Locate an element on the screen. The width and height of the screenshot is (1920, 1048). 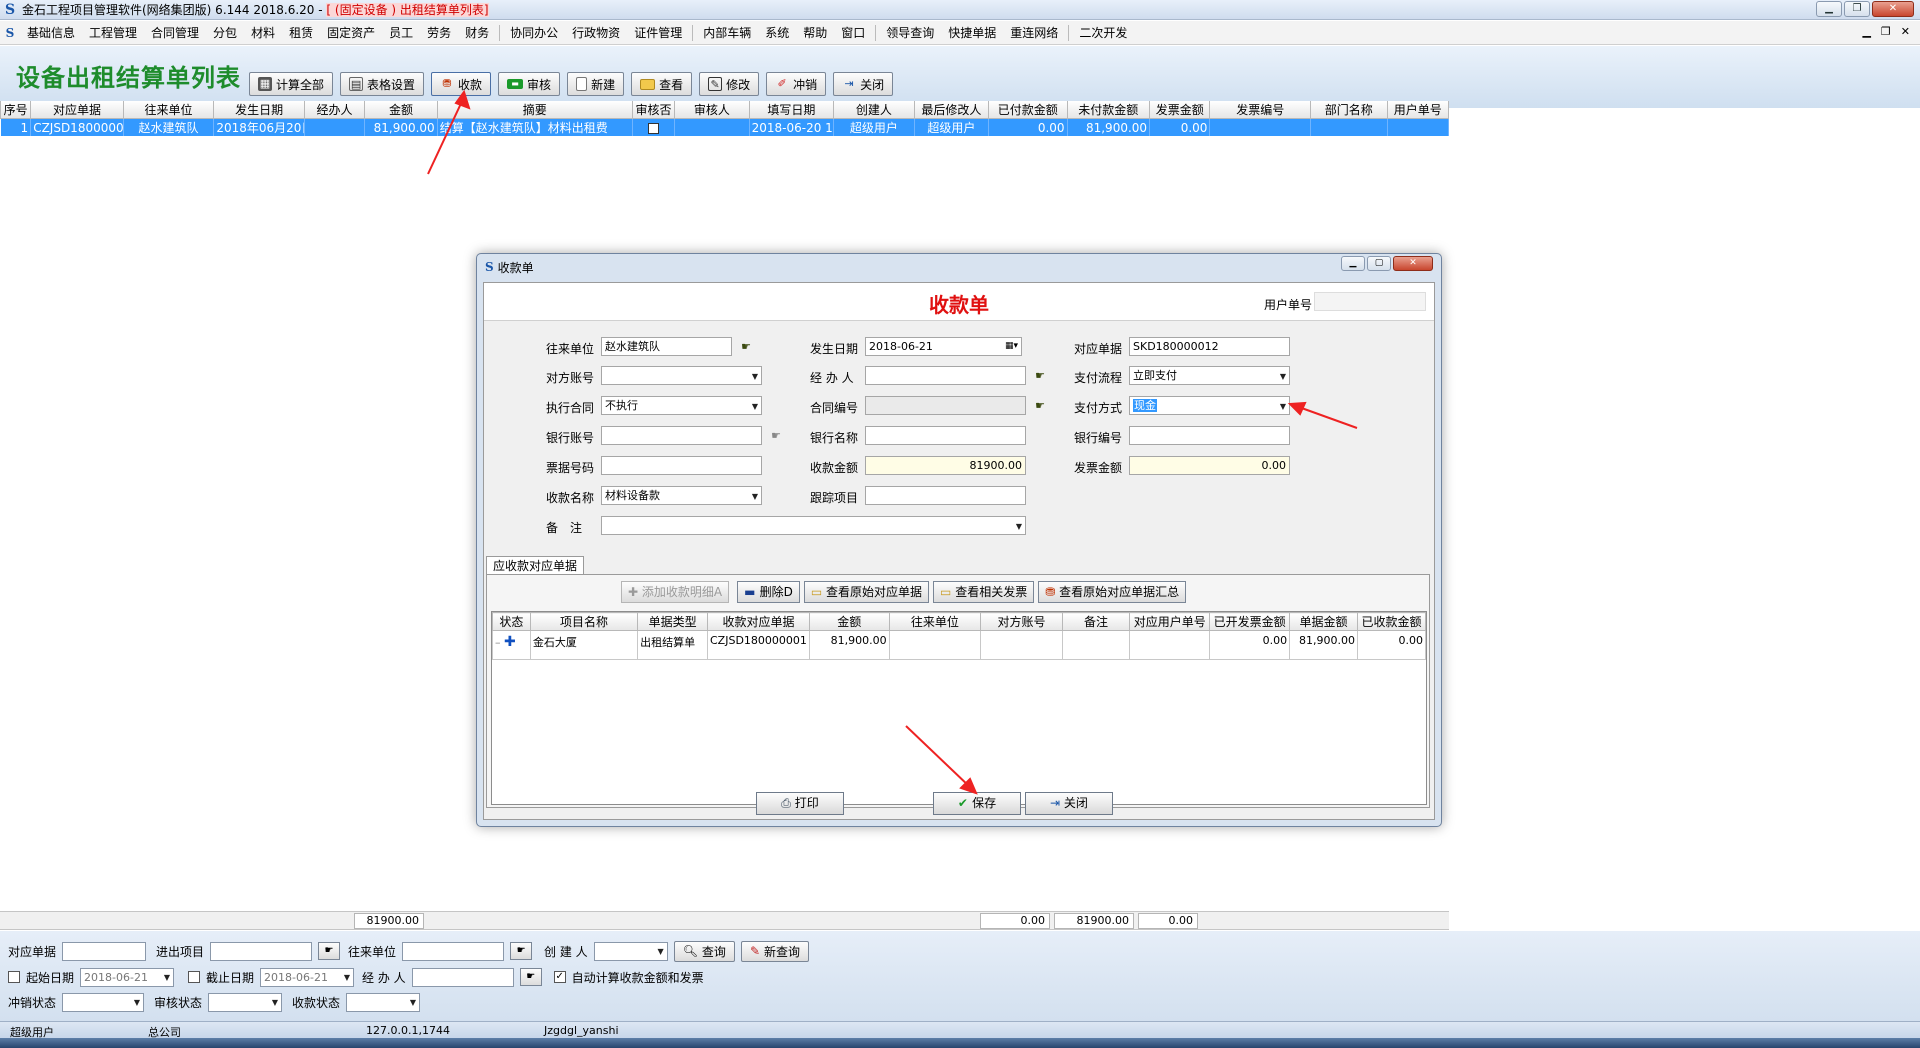
arrow-to-save is located at coordinates (938, 757).